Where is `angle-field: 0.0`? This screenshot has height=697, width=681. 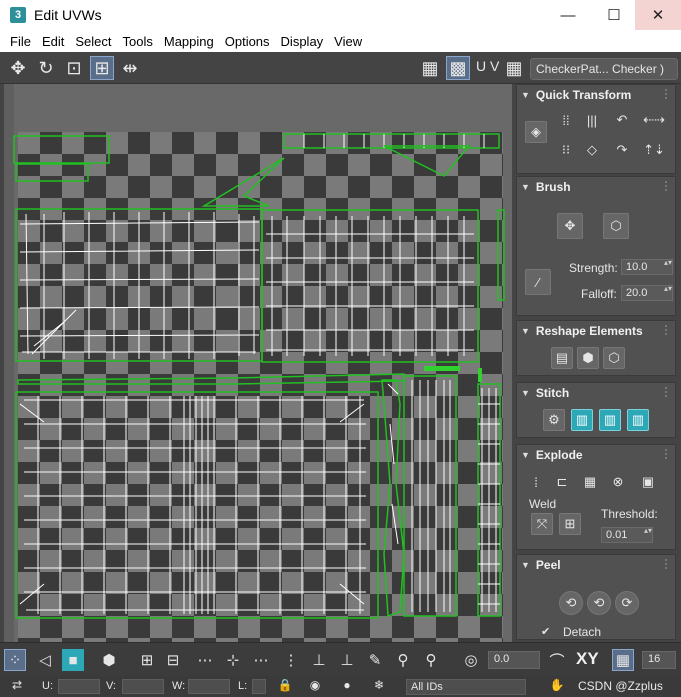 angle-field: 0.0 is located at coordinates (514, 660).